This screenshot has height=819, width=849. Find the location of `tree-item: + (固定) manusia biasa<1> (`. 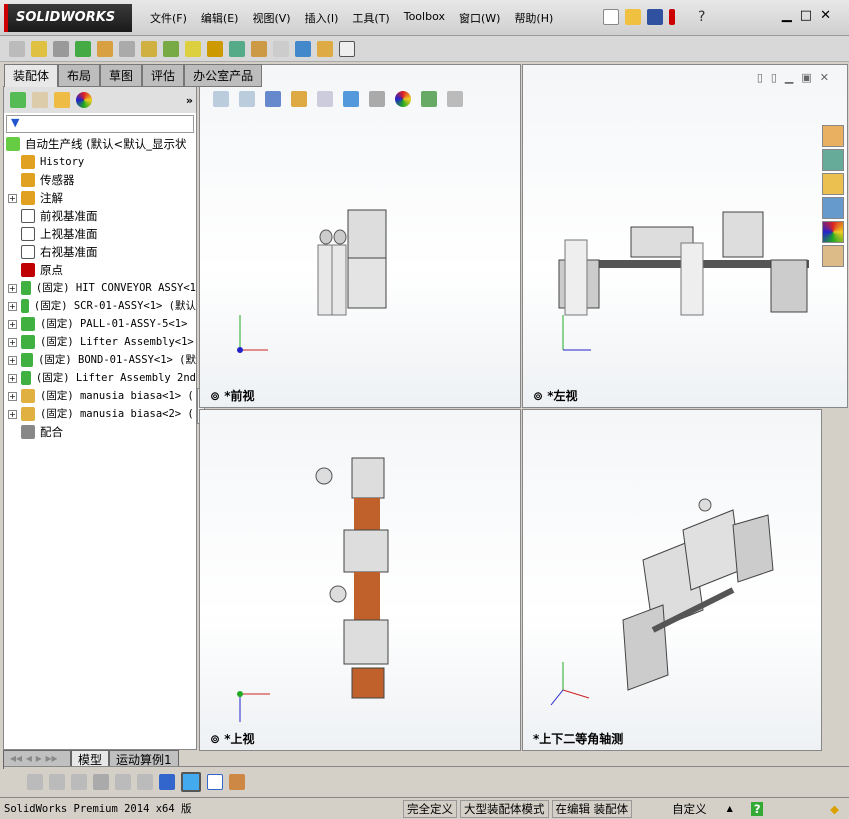

tree-item: + (固定) manusia biasa<1> ( is located at coordinates (100, 396).